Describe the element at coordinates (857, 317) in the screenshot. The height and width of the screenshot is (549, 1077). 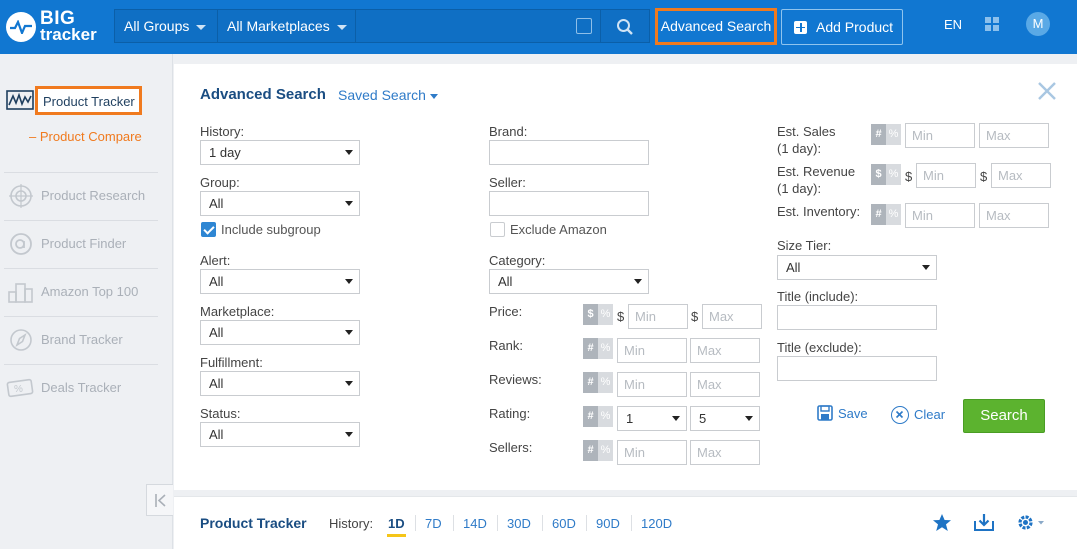
I see `title-include-input` at that location.